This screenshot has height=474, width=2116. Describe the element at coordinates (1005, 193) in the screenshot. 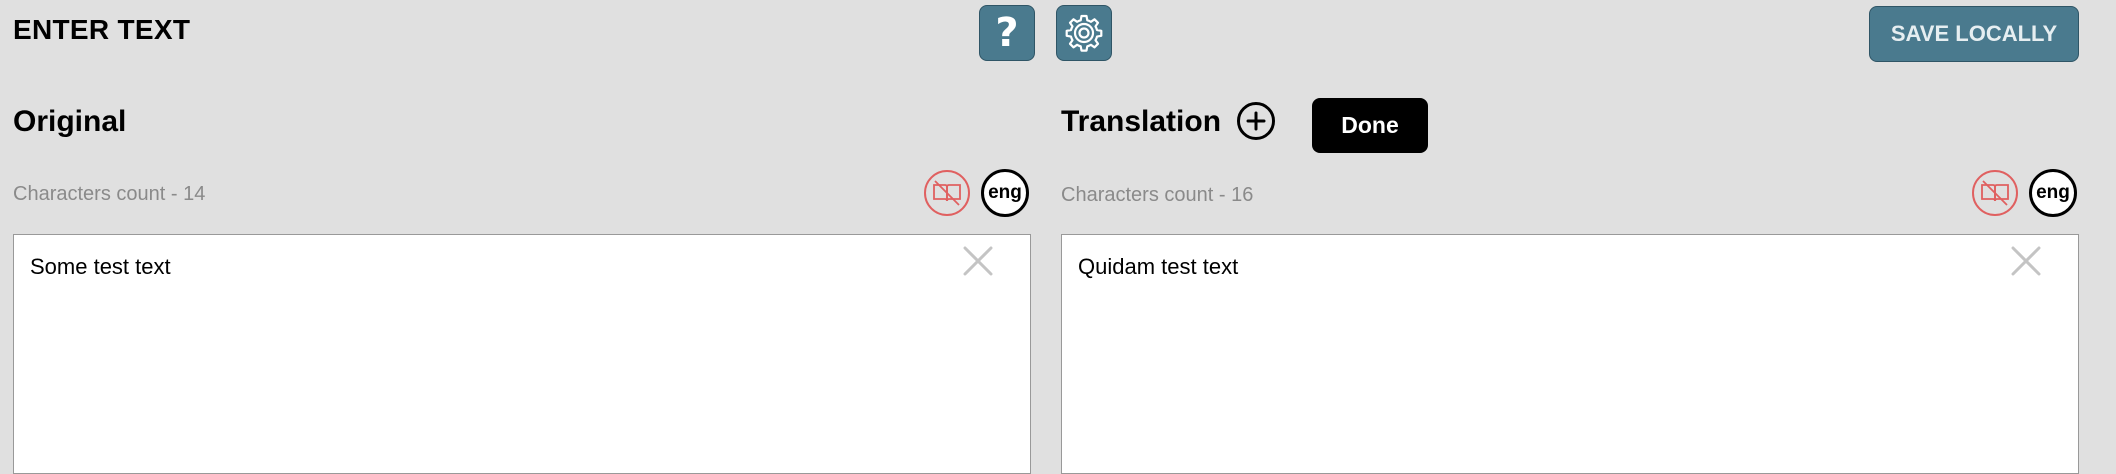

I see `original-language-button: eng` at that location.